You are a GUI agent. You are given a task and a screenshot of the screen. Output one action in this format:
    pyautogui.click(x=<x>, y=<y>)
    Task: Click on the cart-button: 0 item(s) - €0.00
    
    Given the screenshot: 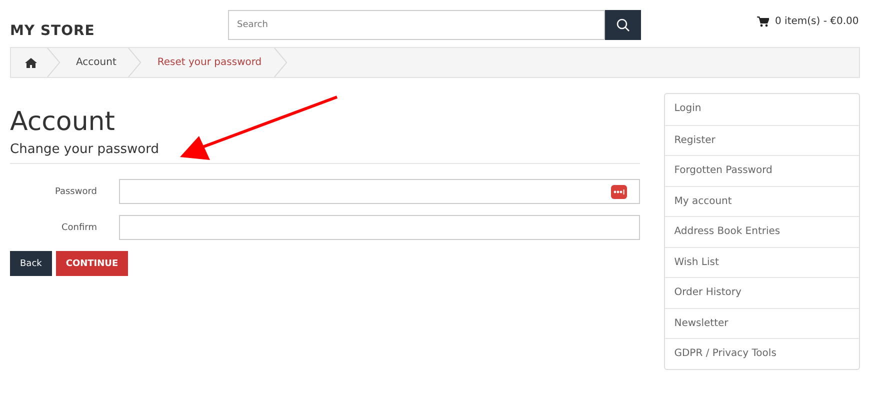 What is the action you would take?
    pyautogui.click(x=808, y=21)
    